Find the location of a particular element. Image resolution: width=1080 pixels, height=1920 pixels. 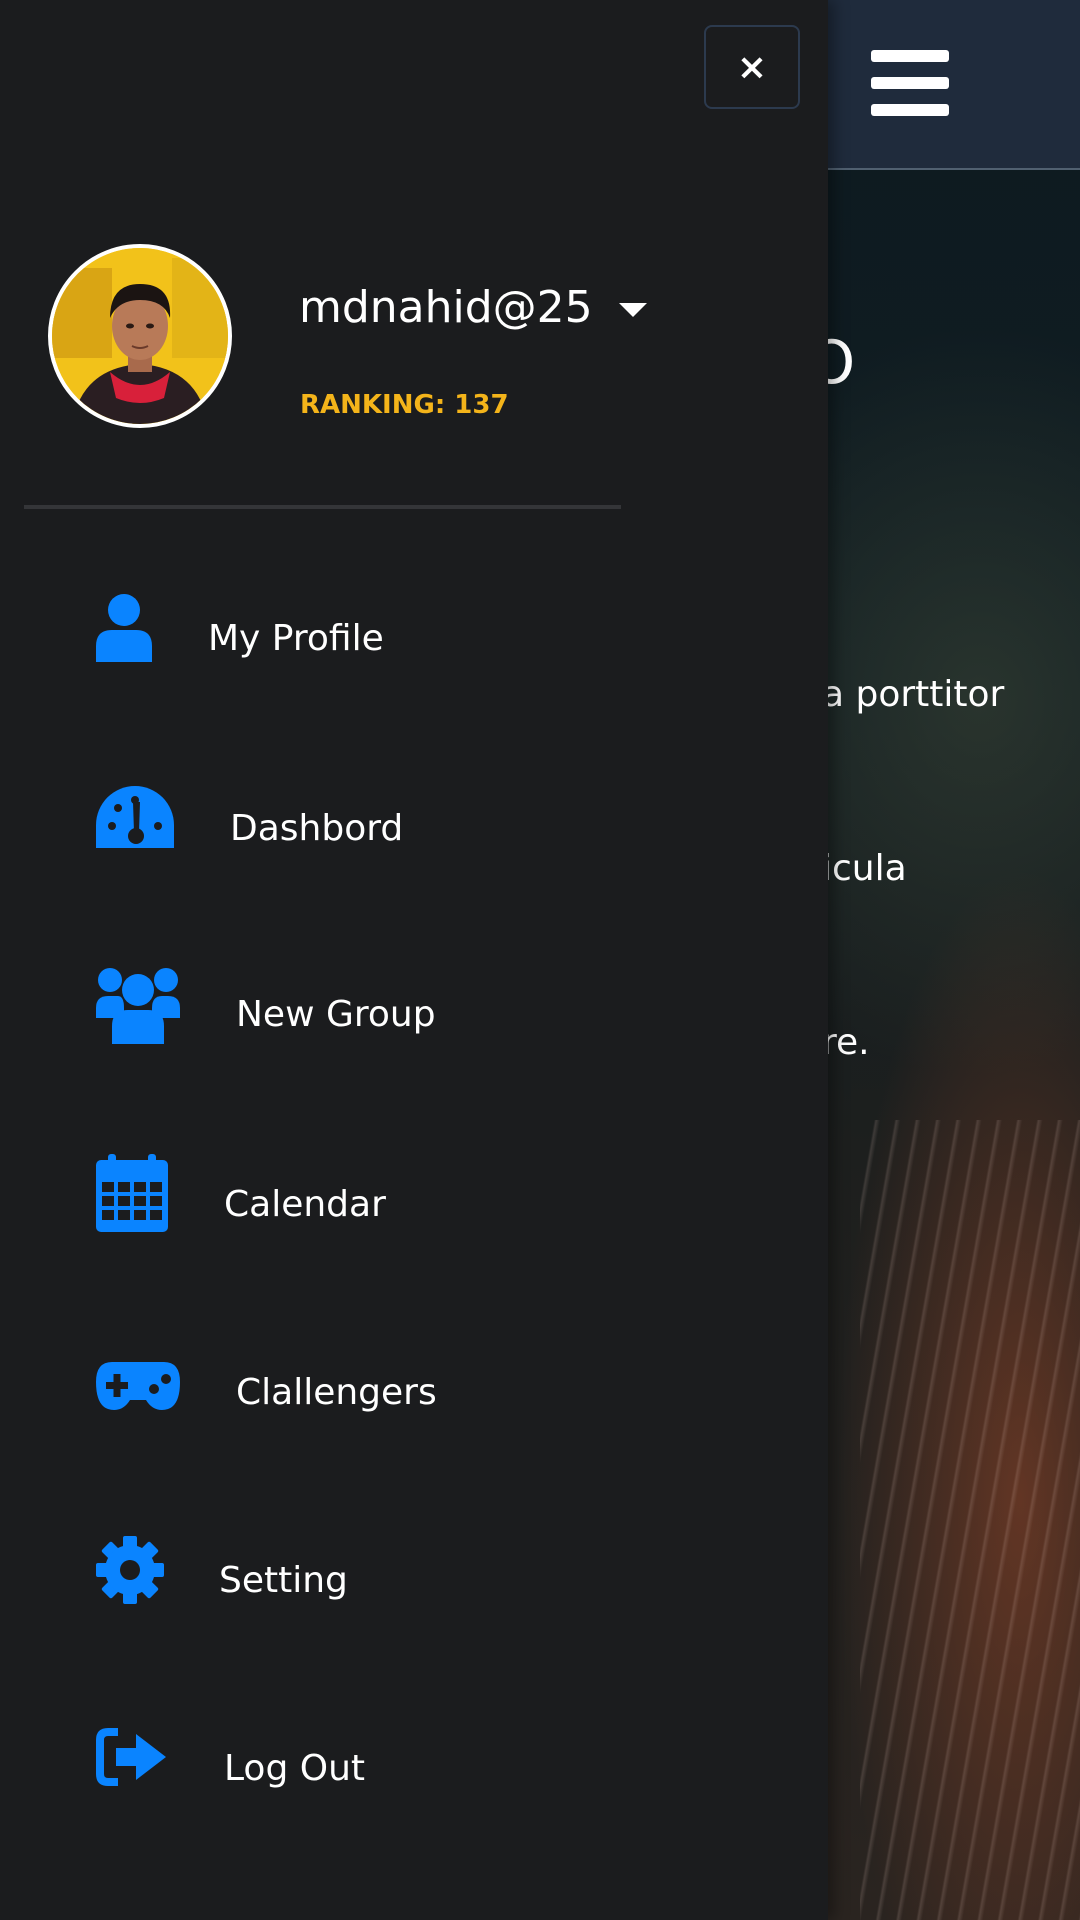

menu-item-new-group: New Group is located at coordinates (414, 1031).